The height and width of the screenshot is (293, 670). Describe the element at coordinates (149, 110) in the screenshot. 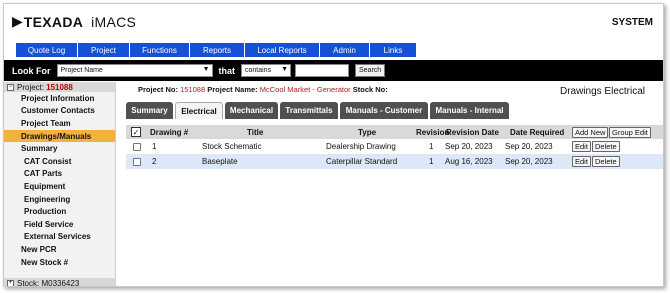

I see `tab-summary: Summary` at that location.